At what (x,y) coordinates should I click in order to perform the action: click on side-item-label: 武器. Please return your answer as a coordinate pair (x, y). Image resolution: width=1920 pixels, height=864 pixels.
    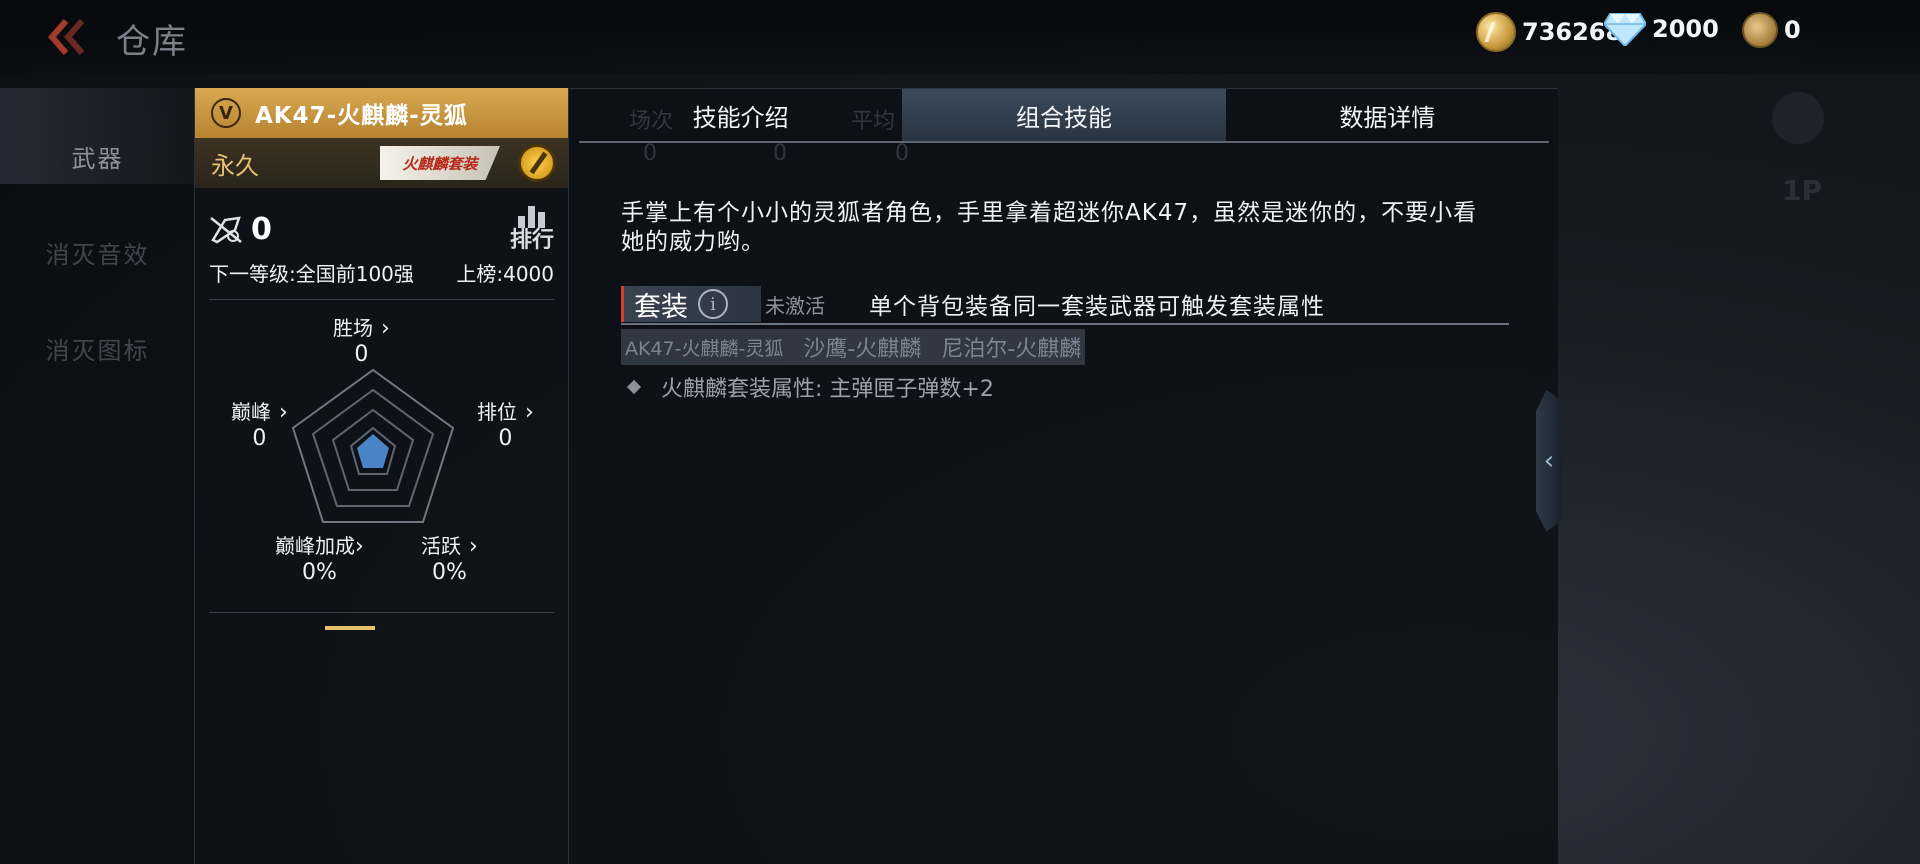
    Looking at the image, I should click on (97, 159).